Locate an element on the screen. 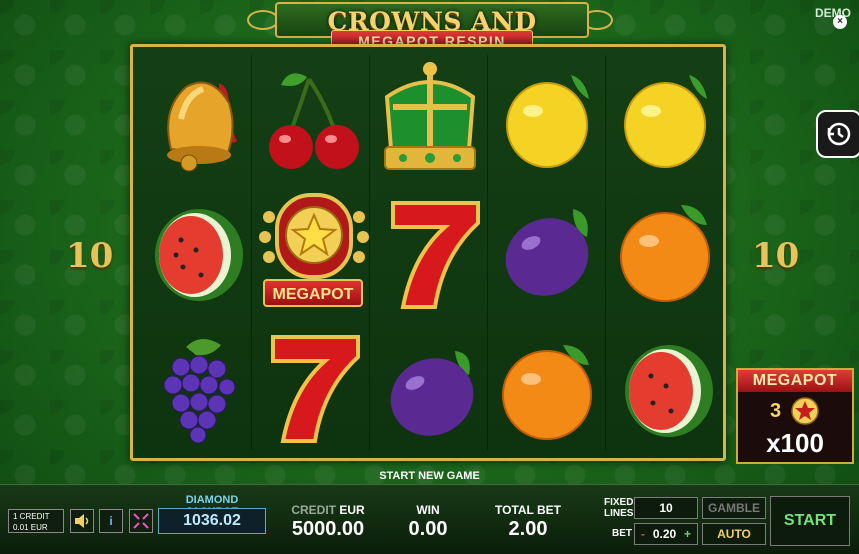  megapot-multiplier: x100 is located at coordinates (795, 443).